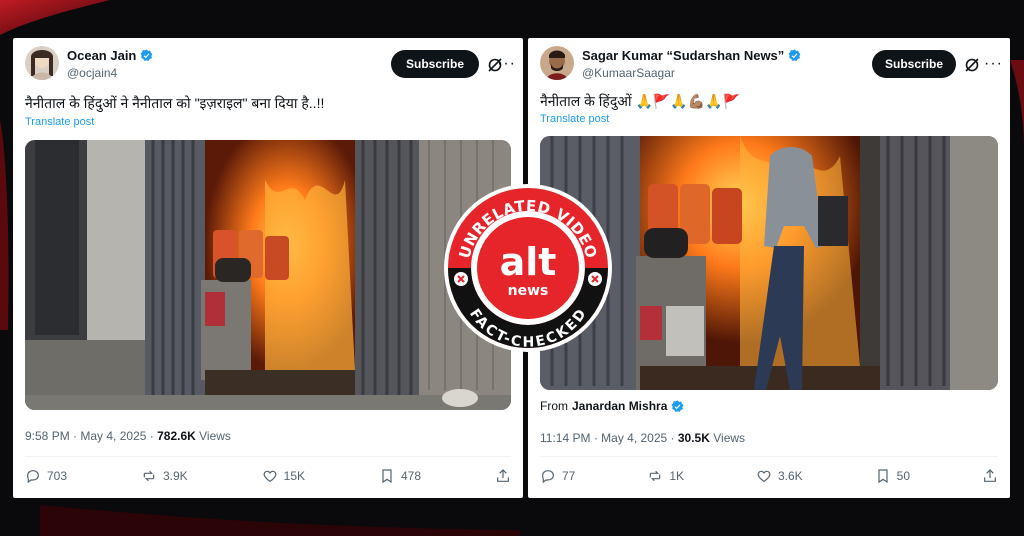 This screenshot has height=536, width=1024. I want to click on from-name: Janardan Mishra, so click(619, 406).